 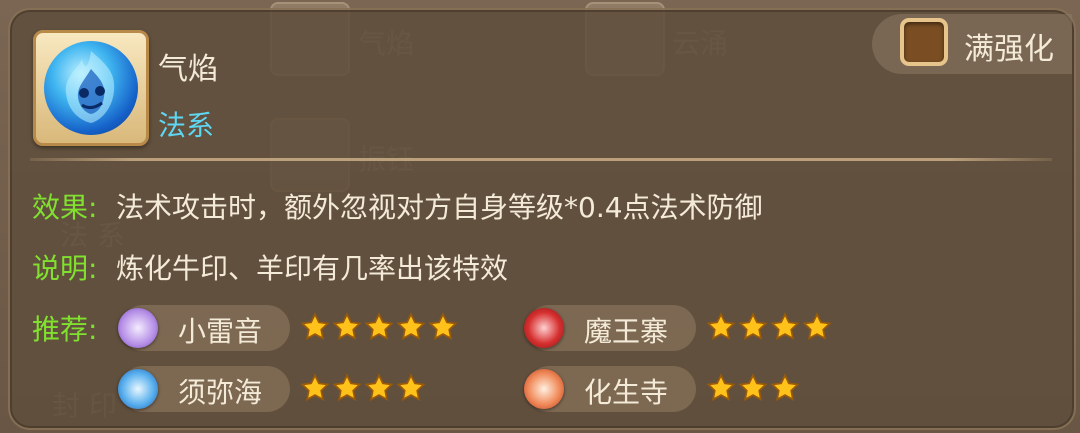 I want to click on full-enhance-label: 满强化, so click(x=1009, y=49).